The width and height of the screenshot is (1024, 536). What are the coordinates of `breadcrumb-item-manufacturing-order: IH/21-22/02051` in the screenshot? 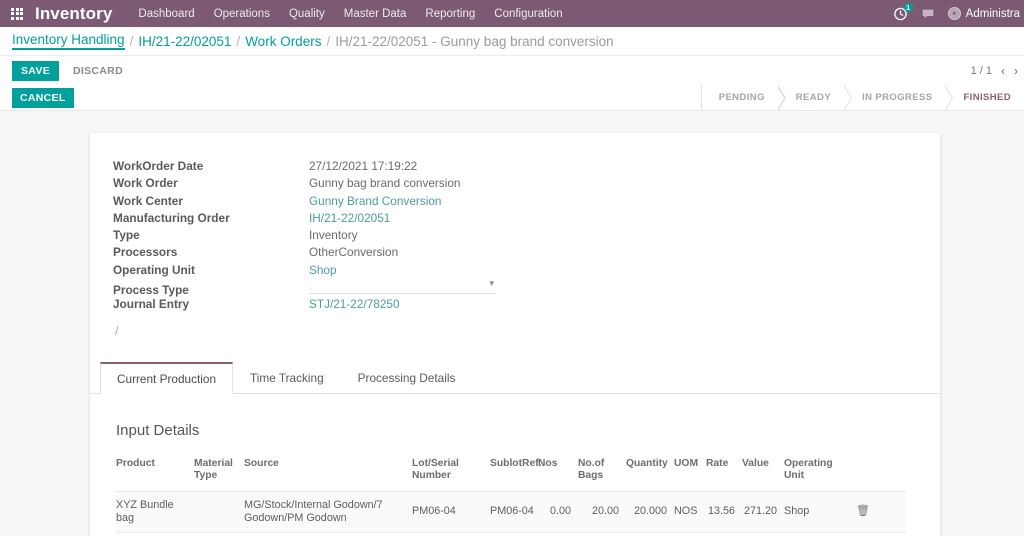 It's located at (184, 41).